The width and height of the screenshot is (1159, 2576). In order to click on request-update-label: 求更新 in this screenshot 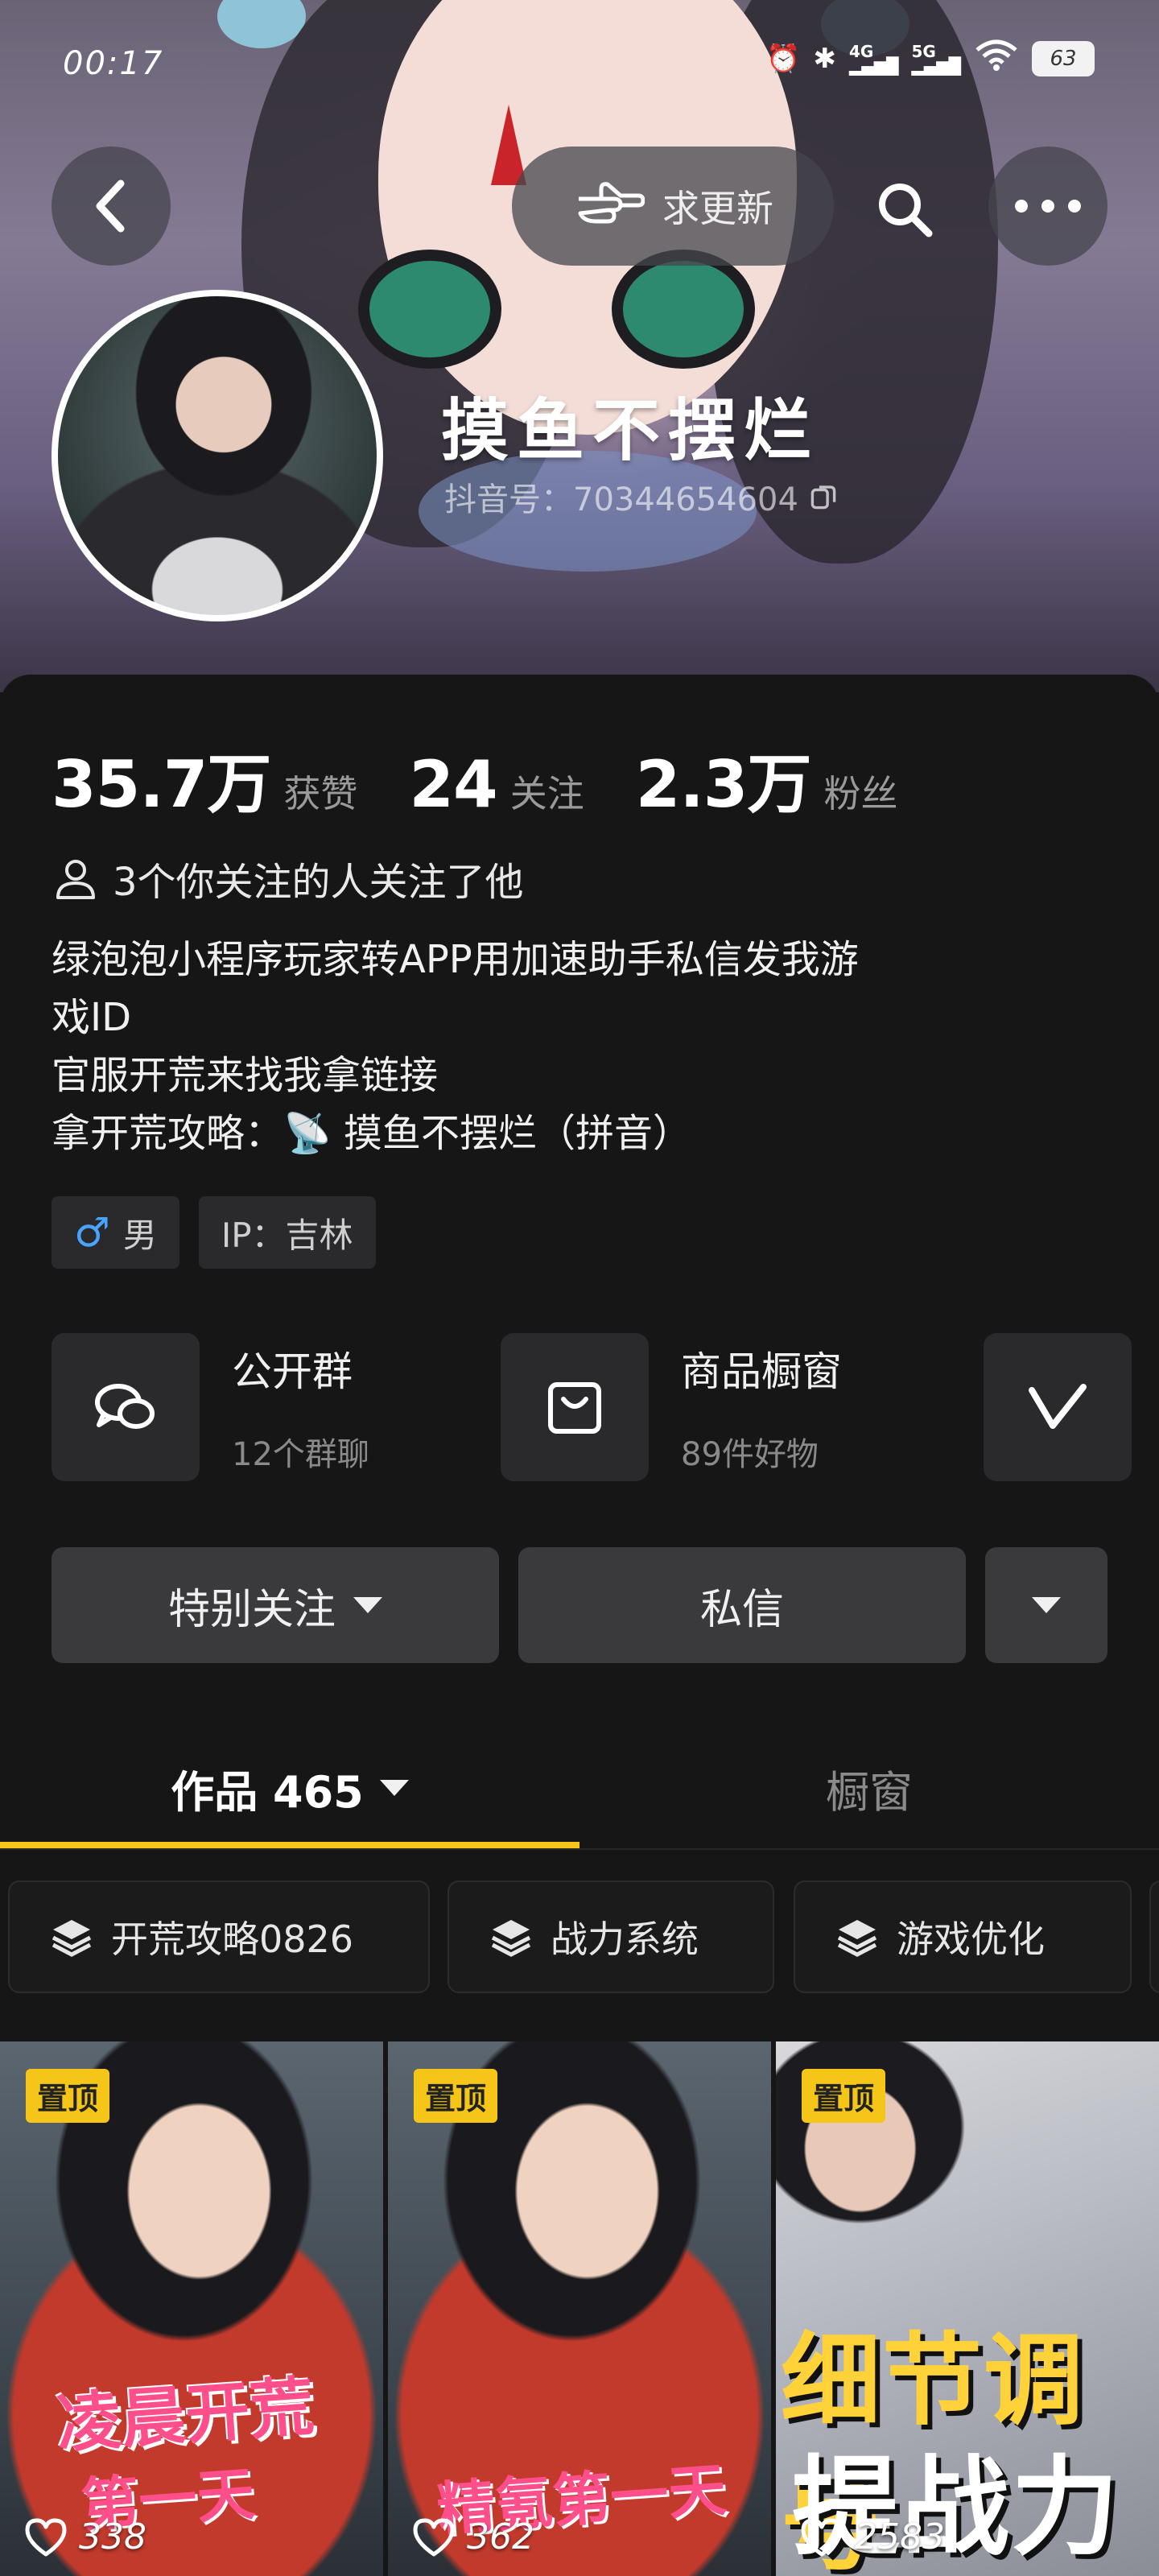, I will do `click(717, 208)`.